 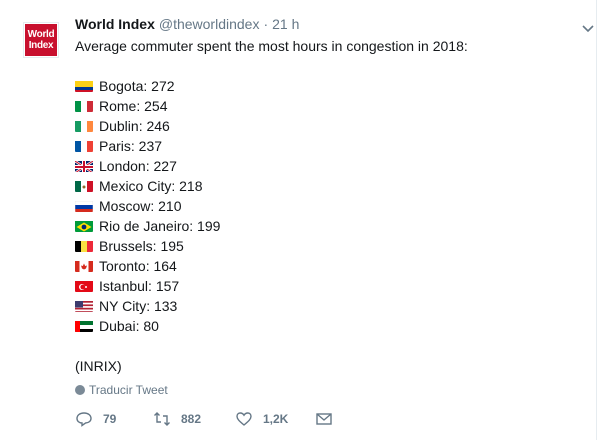 I want to click on retweet-button: 882, so click(x=194, y=419).